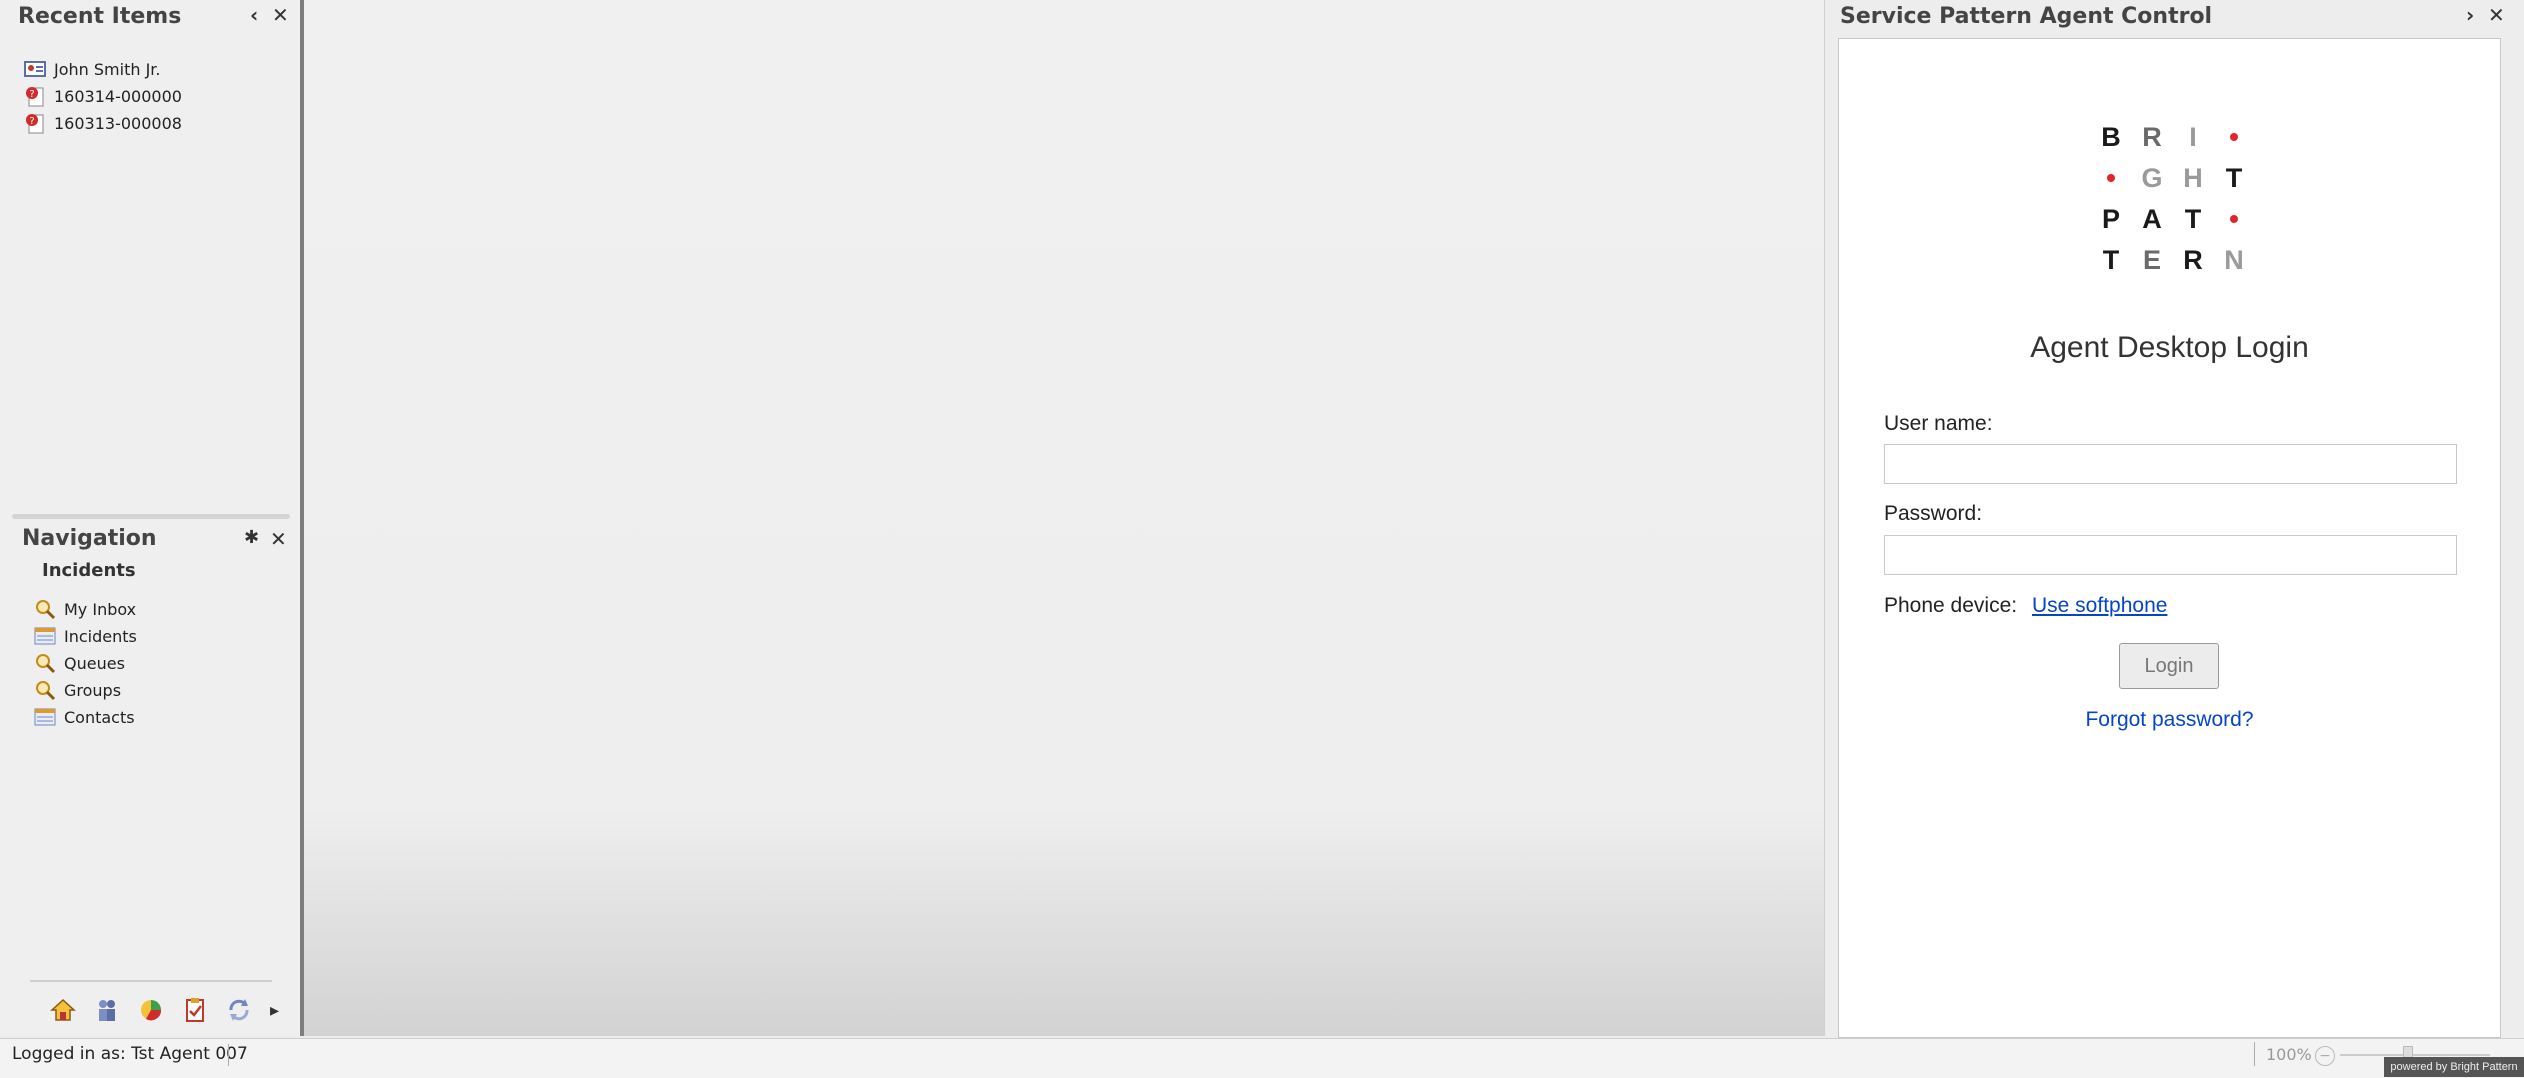 This screenshot has width=2524, height=1078. I want to click on nav-item-queues: Queues, so click(79, 663).